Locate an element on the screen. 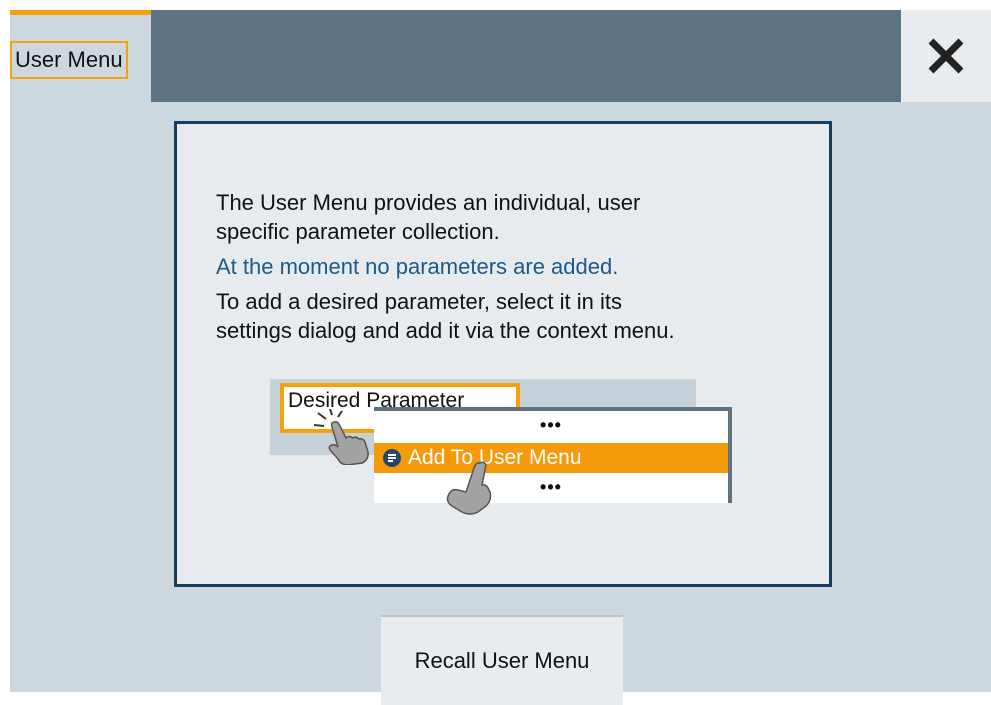 The width and height of the screenshot is (991, 705). no-parameters-notice: At the moment no parameters are added. is located at coordinates (417, 266).